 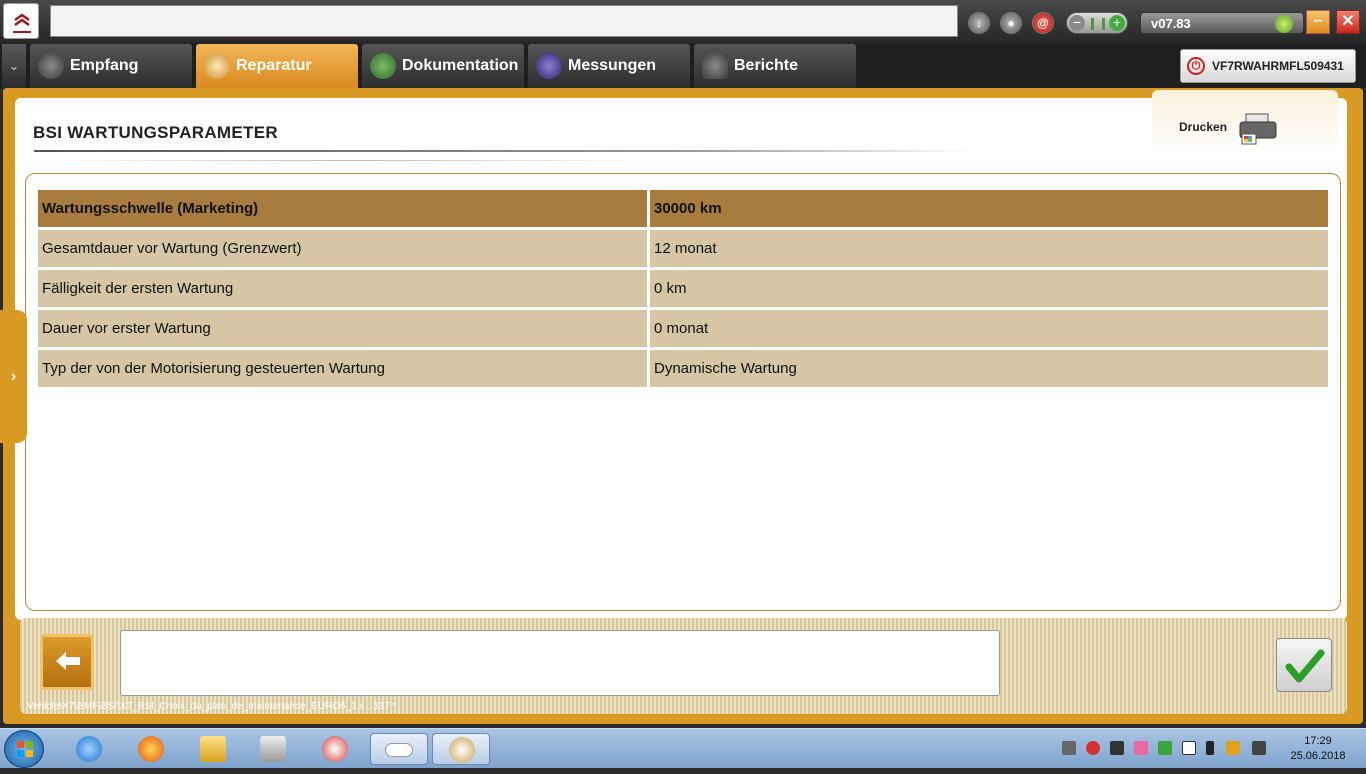 What do you see at coordinates (549, 66) in the screenshot?
I see `oscilloscope-icon` at bounding box center [549, 66].